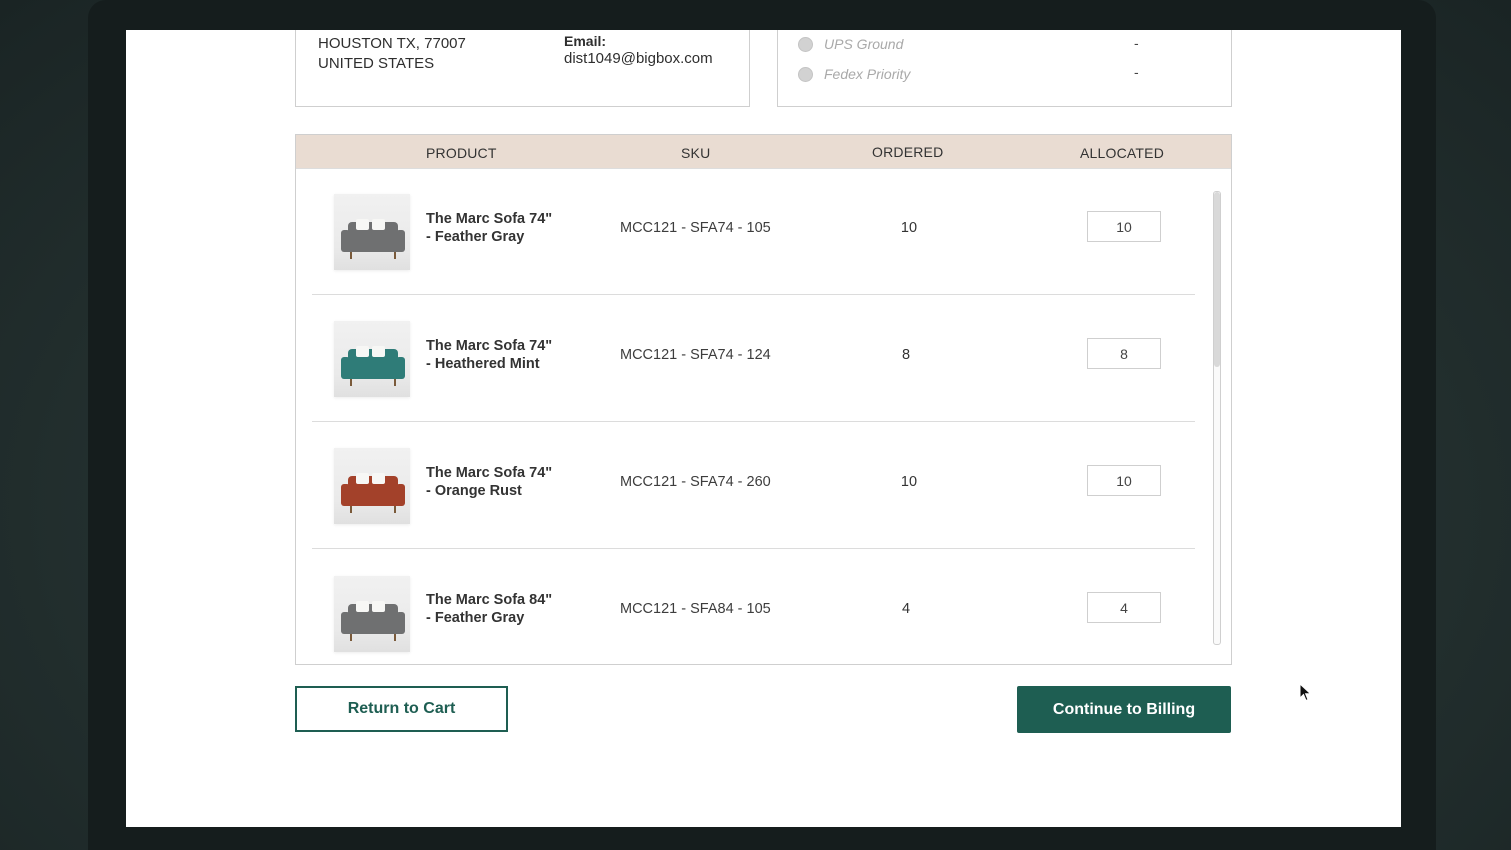 This screenshot has height=850, width=1511. Describe the element at coordinates (401, 709) in the screenshot. I see `return-to-cart-button: Return to Cart` at that location.